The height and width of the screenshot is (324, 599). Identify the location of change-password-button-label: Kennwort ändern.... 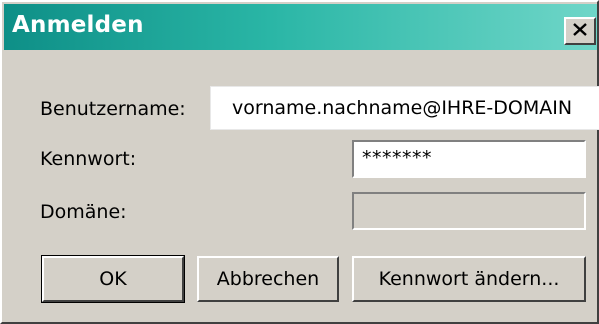
(469, 279).